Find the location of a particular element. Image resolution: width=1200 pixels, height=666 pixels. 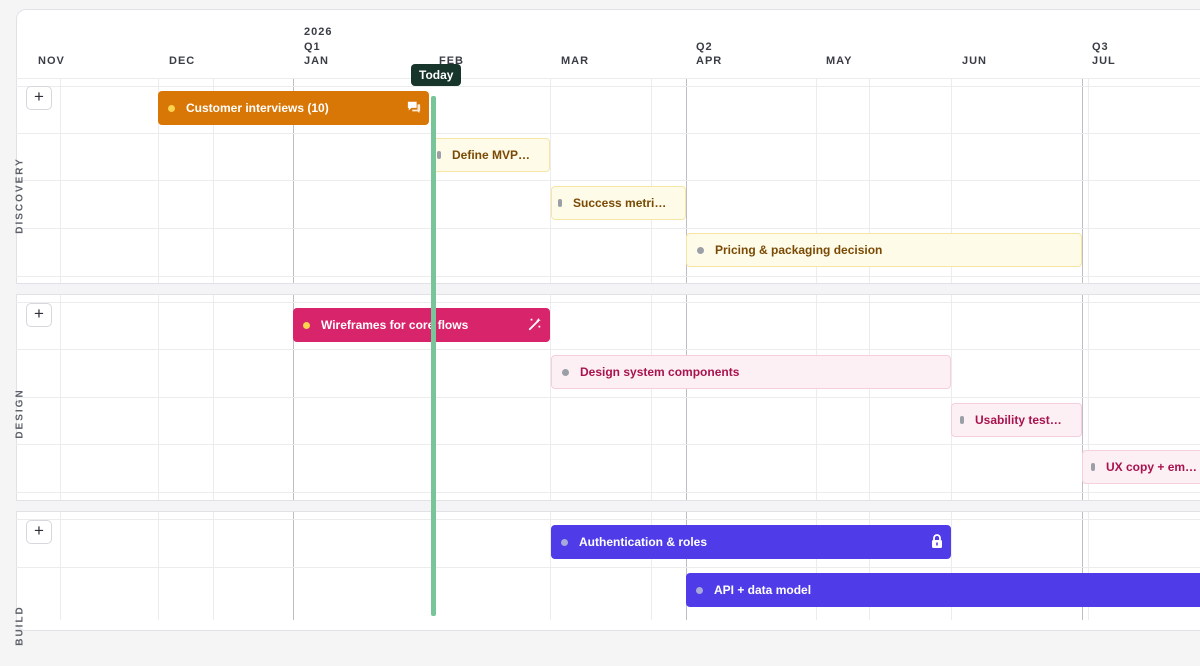

month-label-dec: DEC is located at coordinates (182, 61).